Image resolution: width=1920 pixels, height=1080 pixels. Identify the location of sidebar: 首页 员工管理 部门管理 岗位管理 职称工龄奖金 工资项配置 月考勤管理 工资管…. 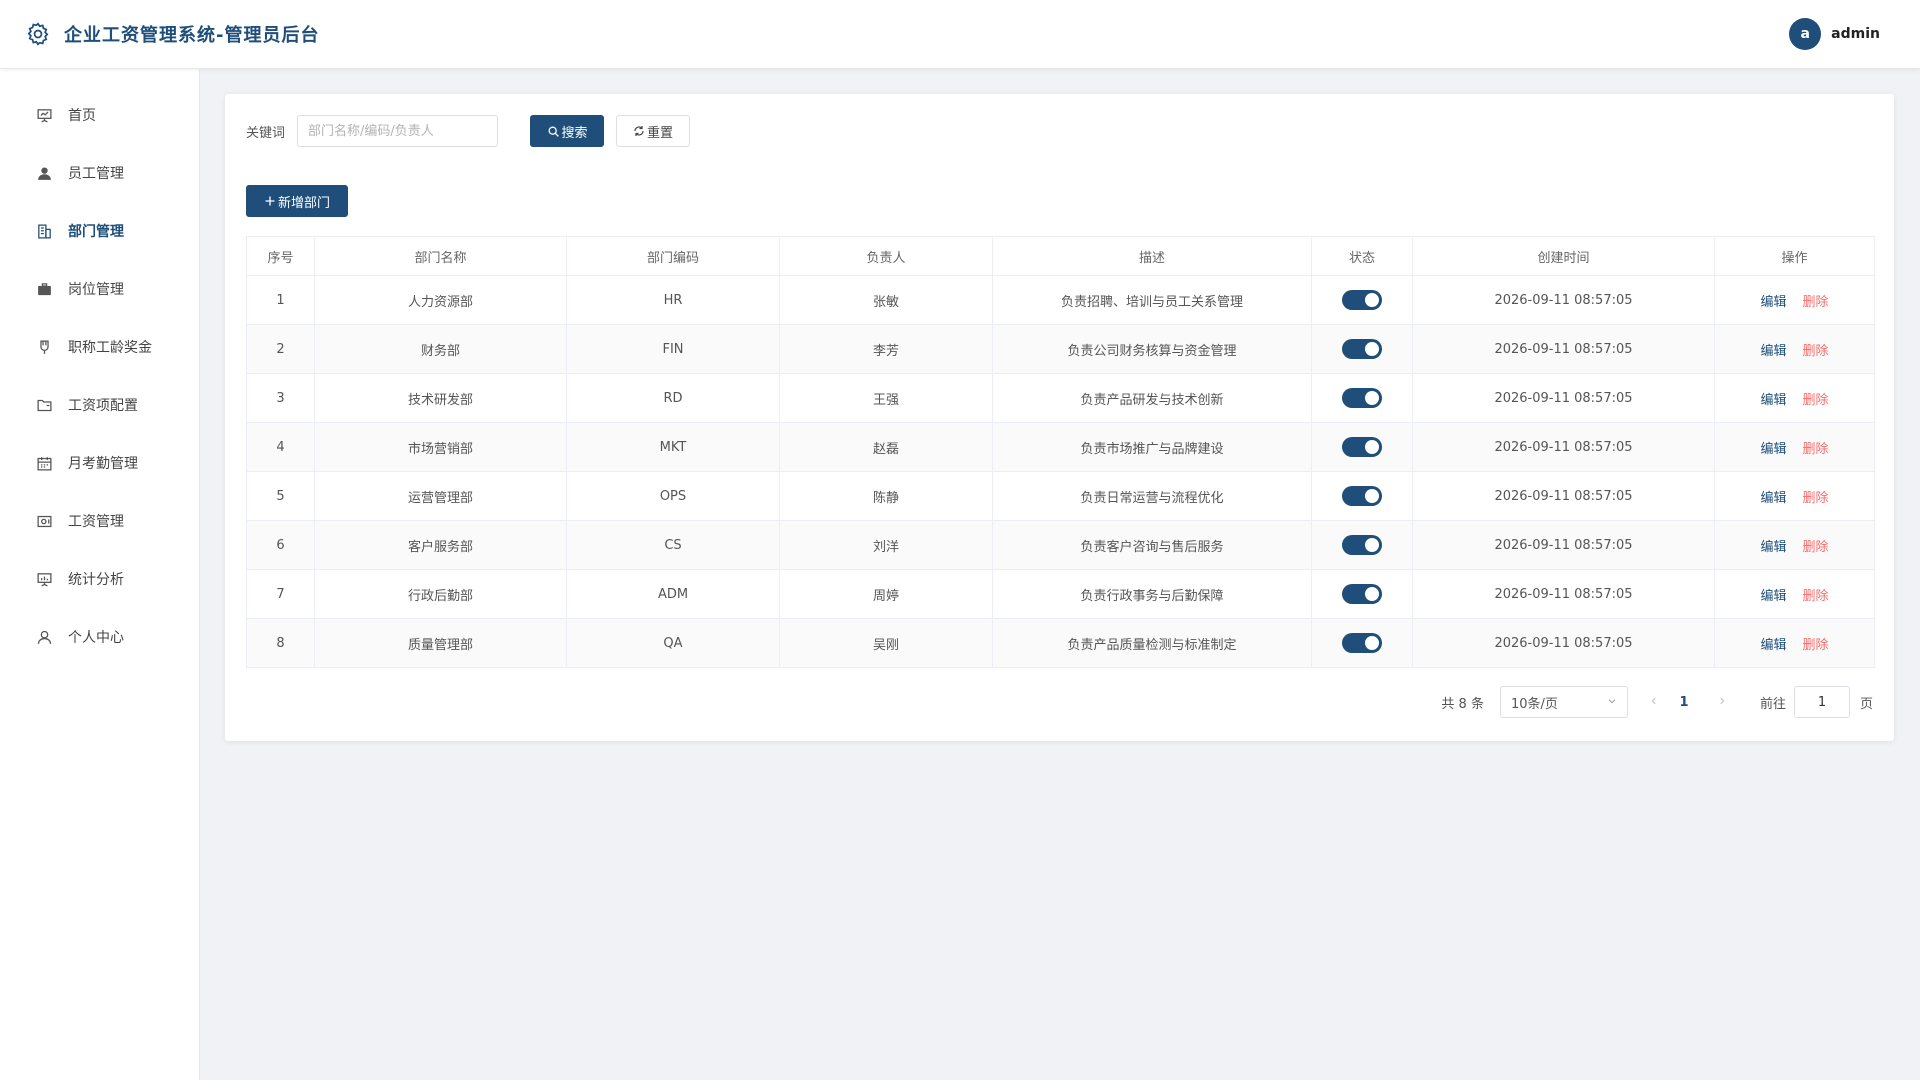
(100, 574).